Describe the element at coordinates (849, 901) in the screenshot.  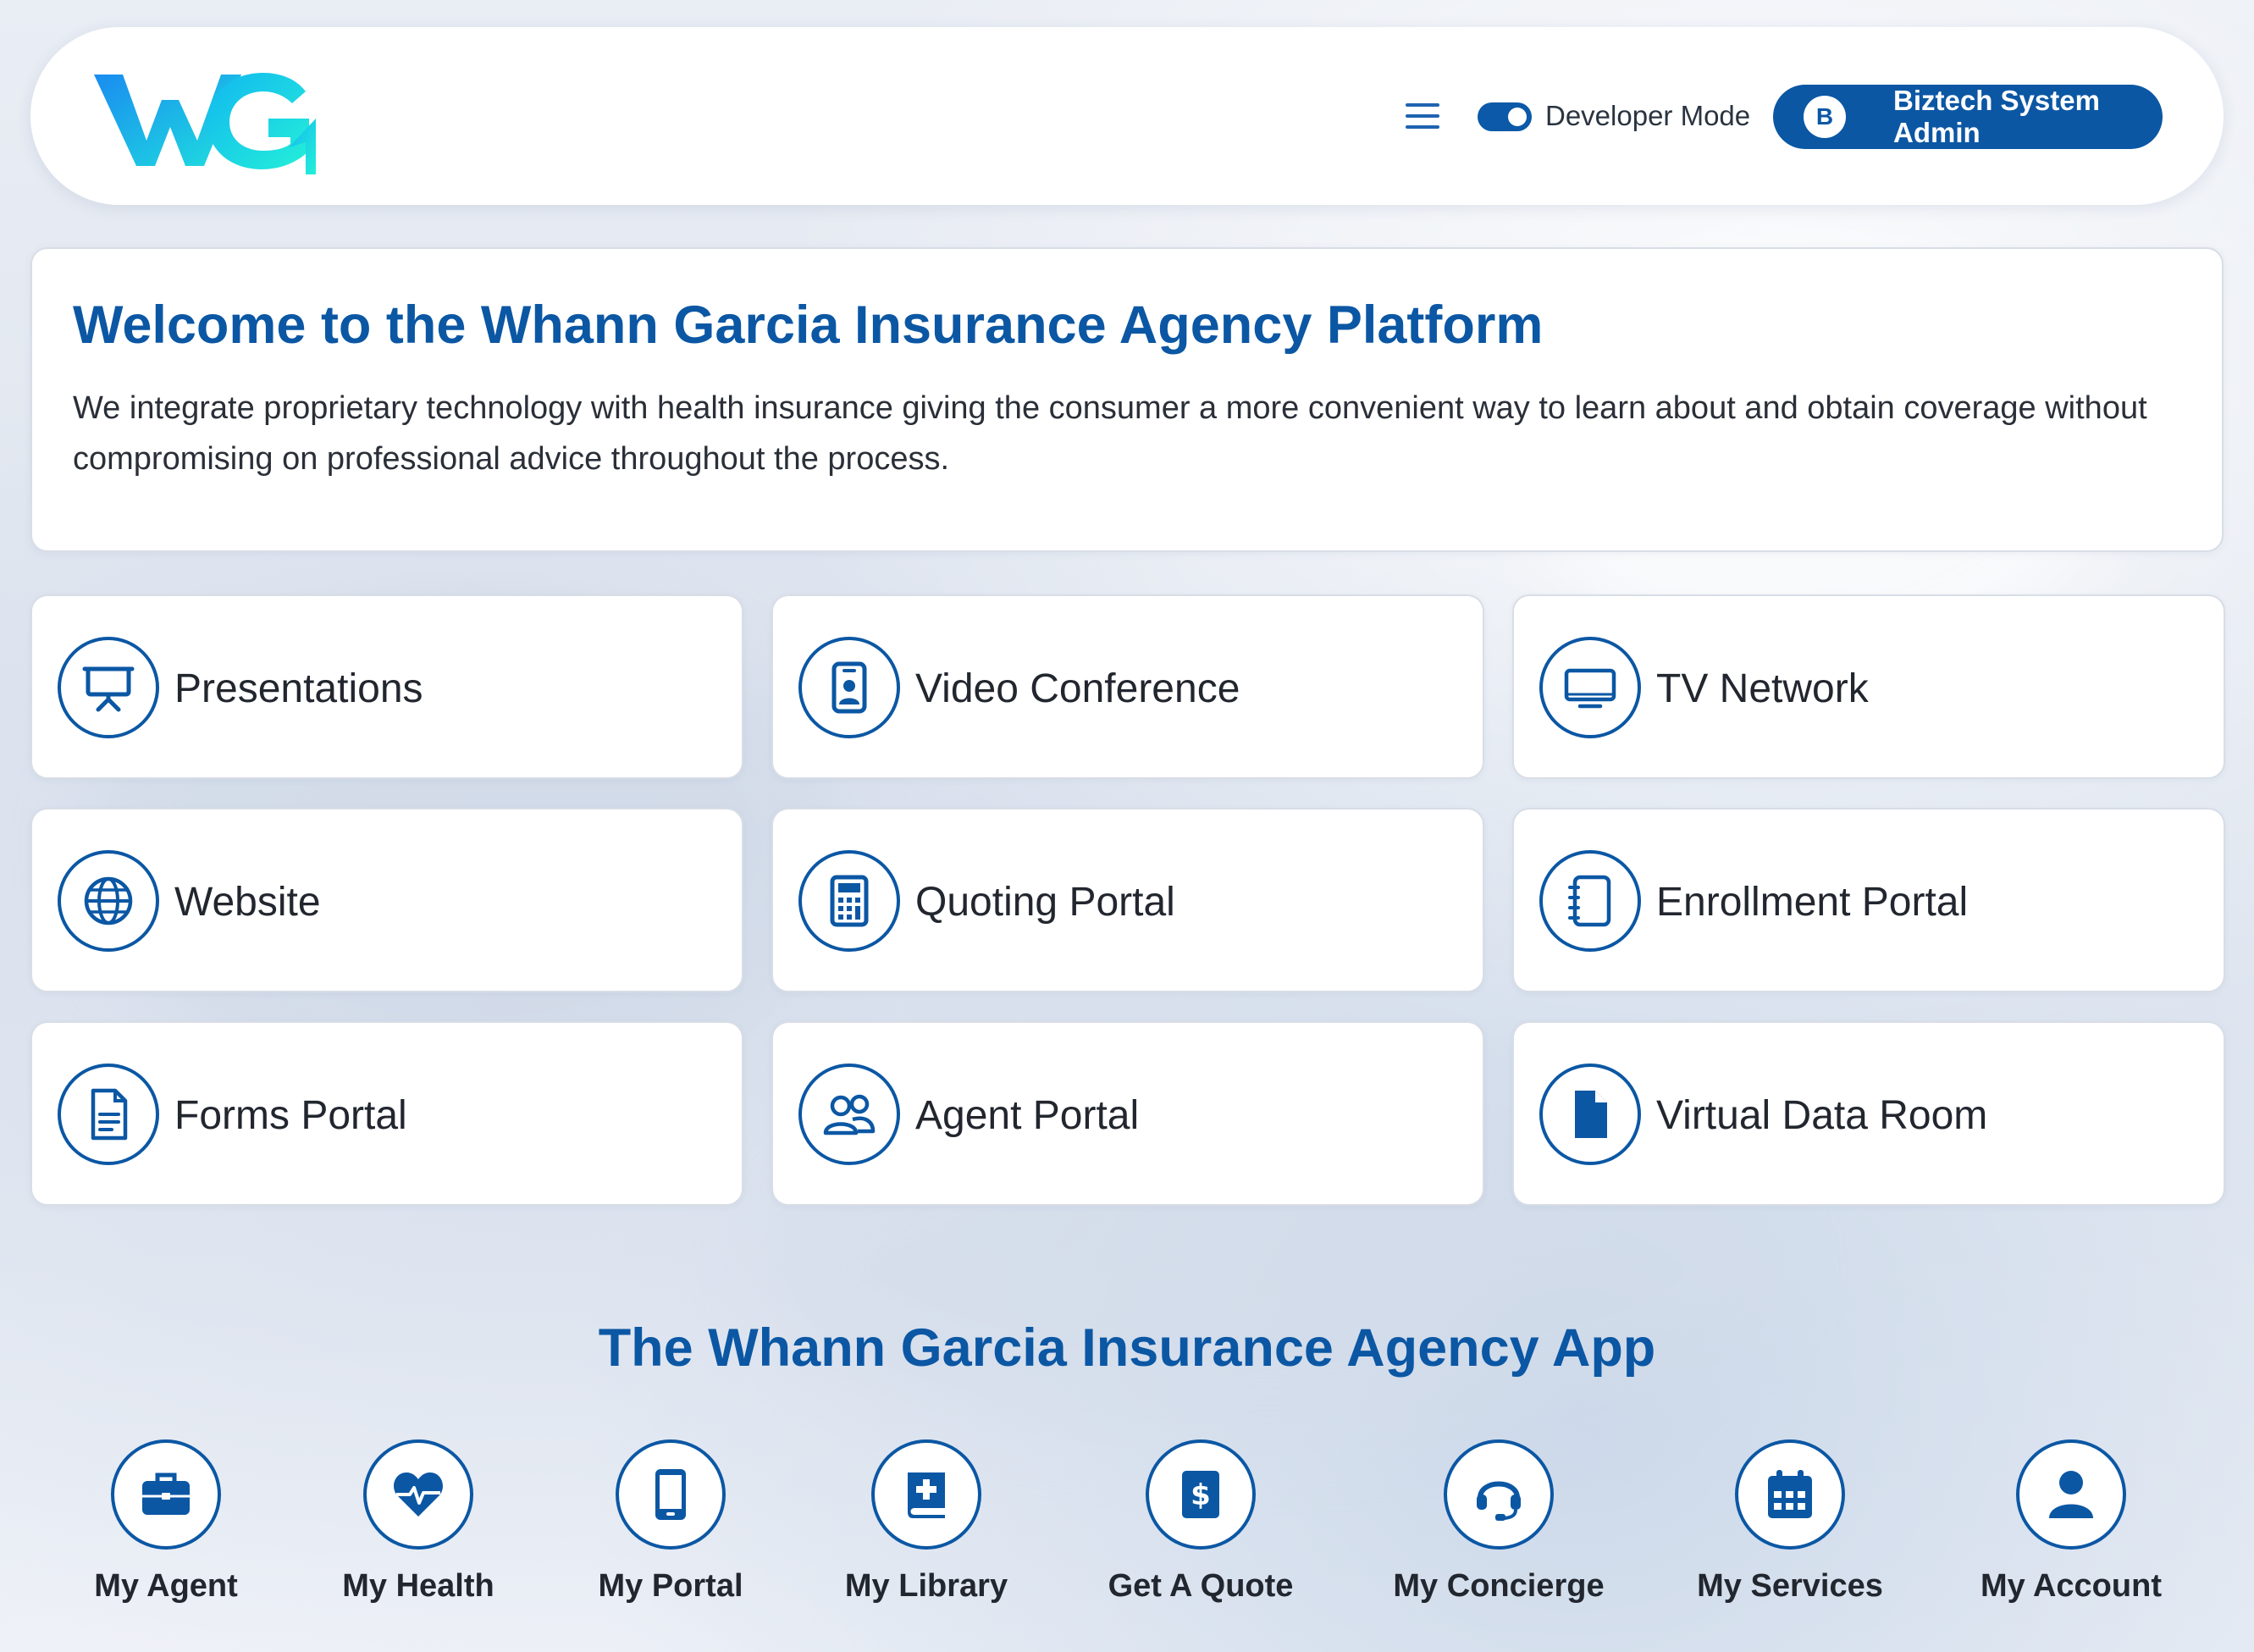
I see `calculator-icon` at that location.